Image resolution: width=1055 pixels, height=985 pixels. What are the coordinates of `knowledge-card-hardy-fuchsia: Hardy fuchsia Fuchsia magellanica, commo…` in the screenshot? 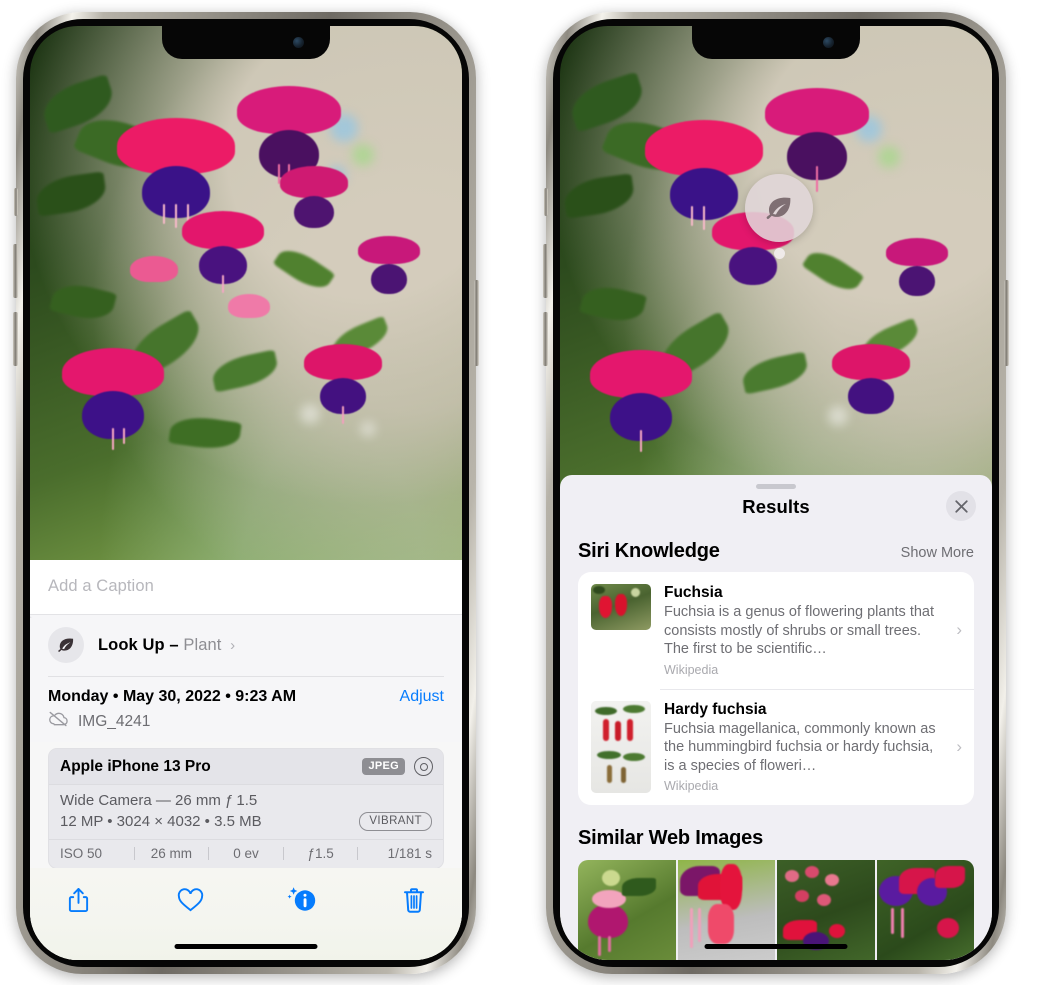 It's located at (776, 747).